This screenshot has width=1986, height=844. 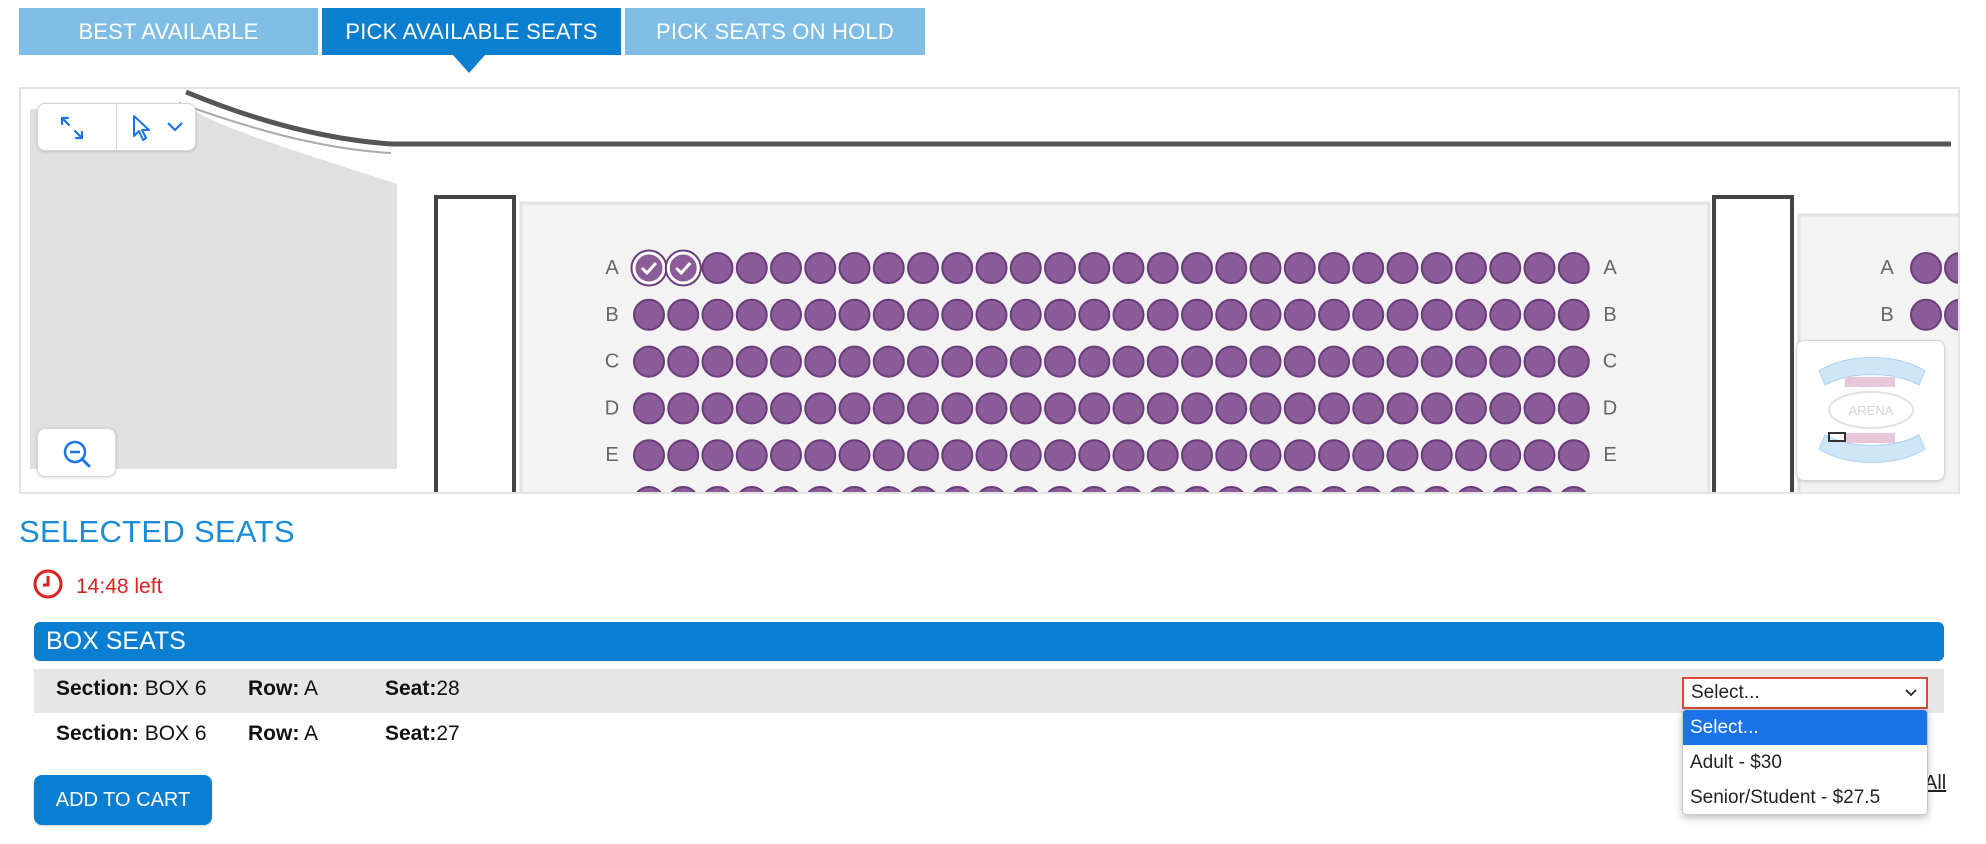 I want to click on zoom-out-button, so click(x=76, y=452).